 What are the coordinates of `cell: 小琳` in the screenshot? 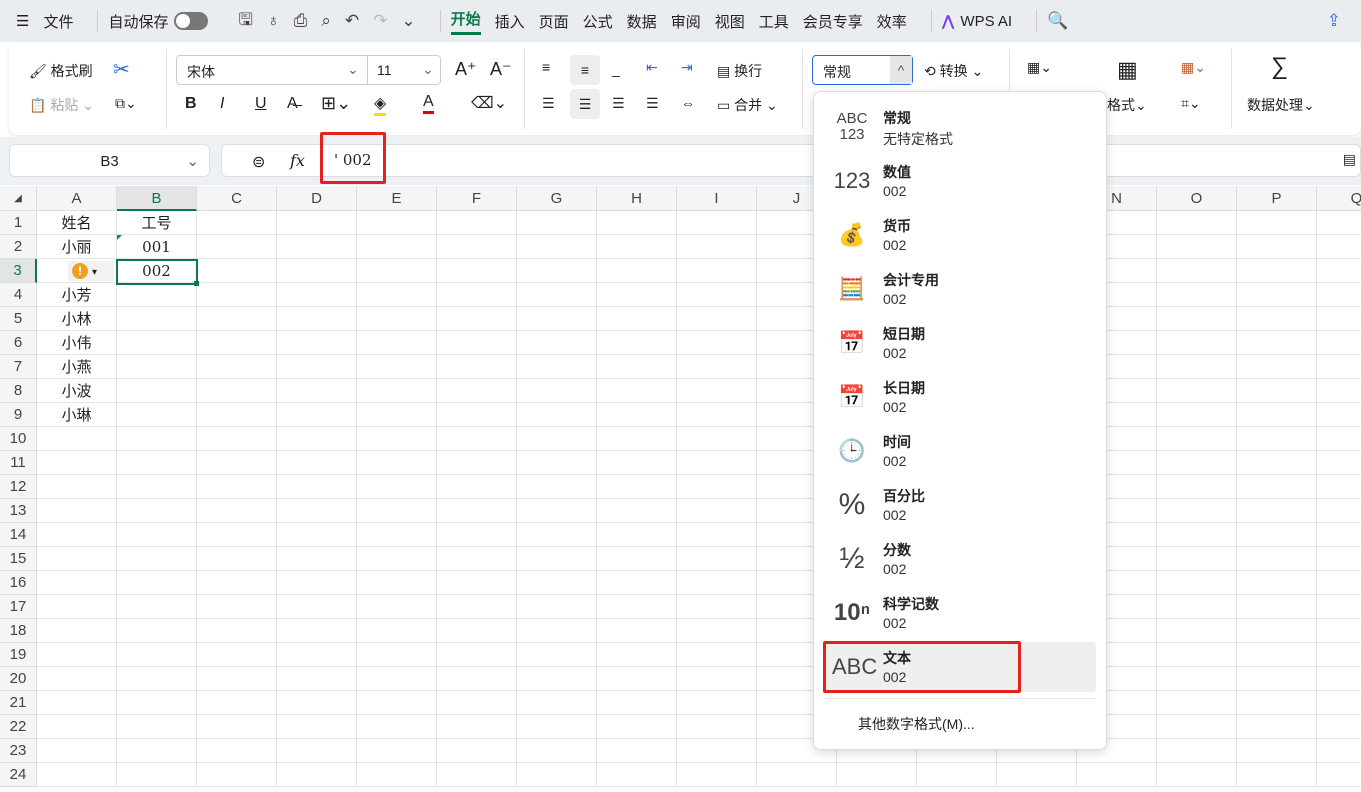 It's located at (77, 415).